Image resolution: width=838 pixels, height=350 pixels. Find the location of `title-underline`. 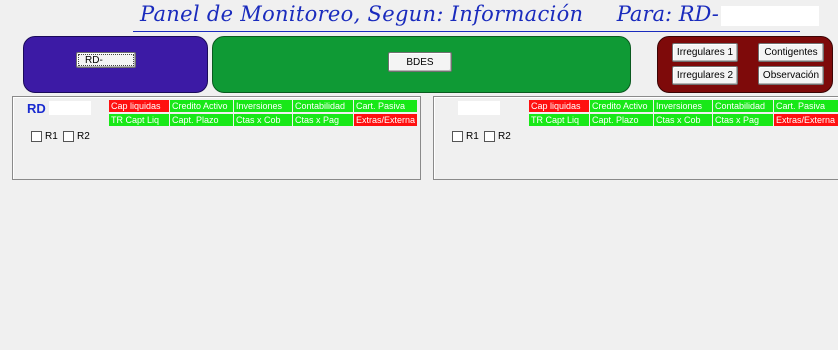

title-underline is located at coordinates (466, 31).